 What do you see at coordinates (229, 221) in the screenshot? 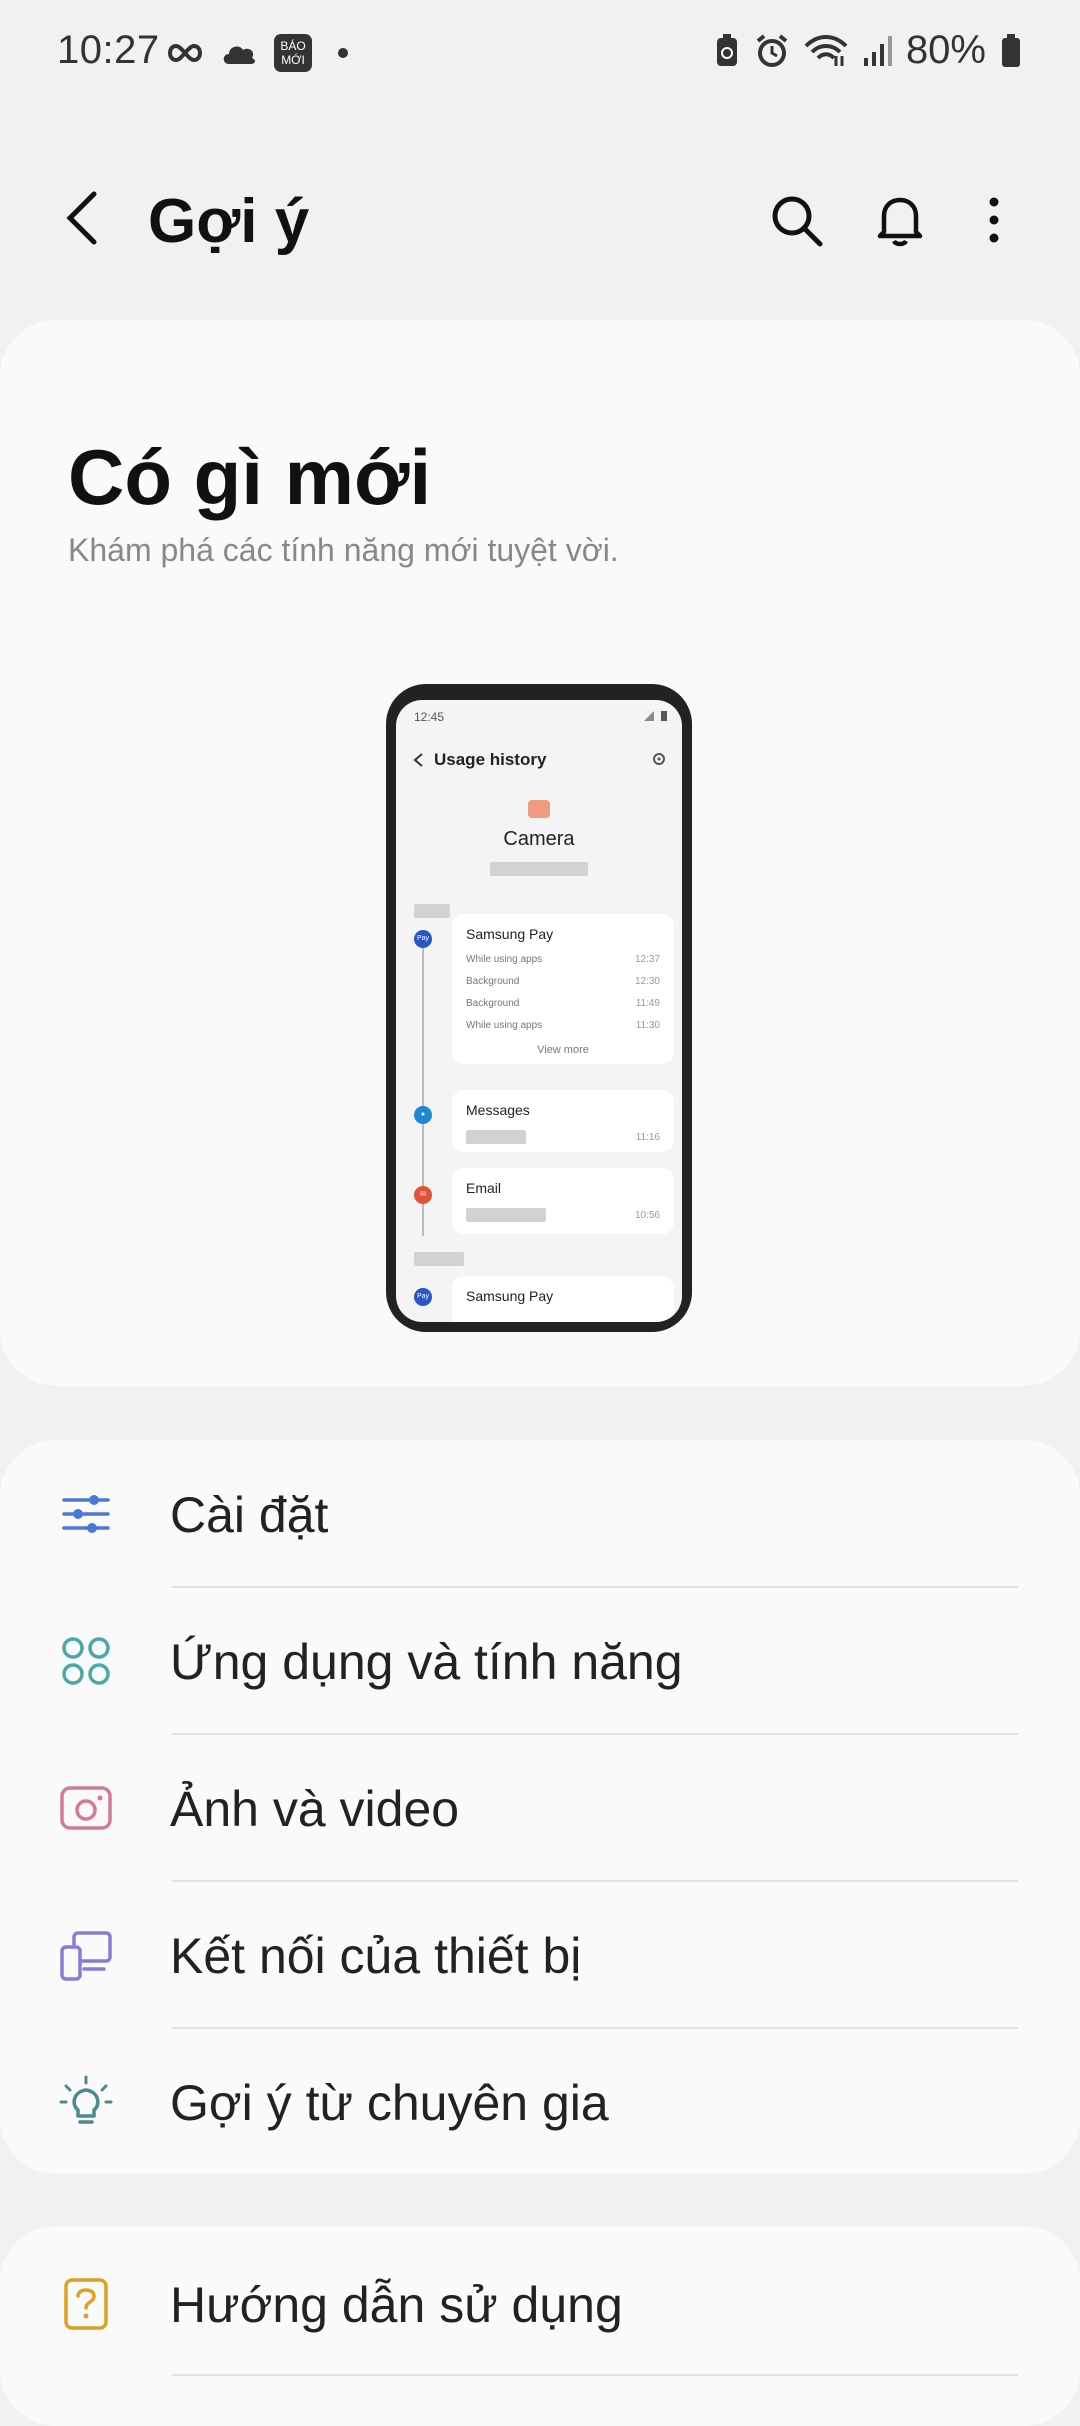
I see `page-title: Gợi ý` at bounding box center [229, 221].